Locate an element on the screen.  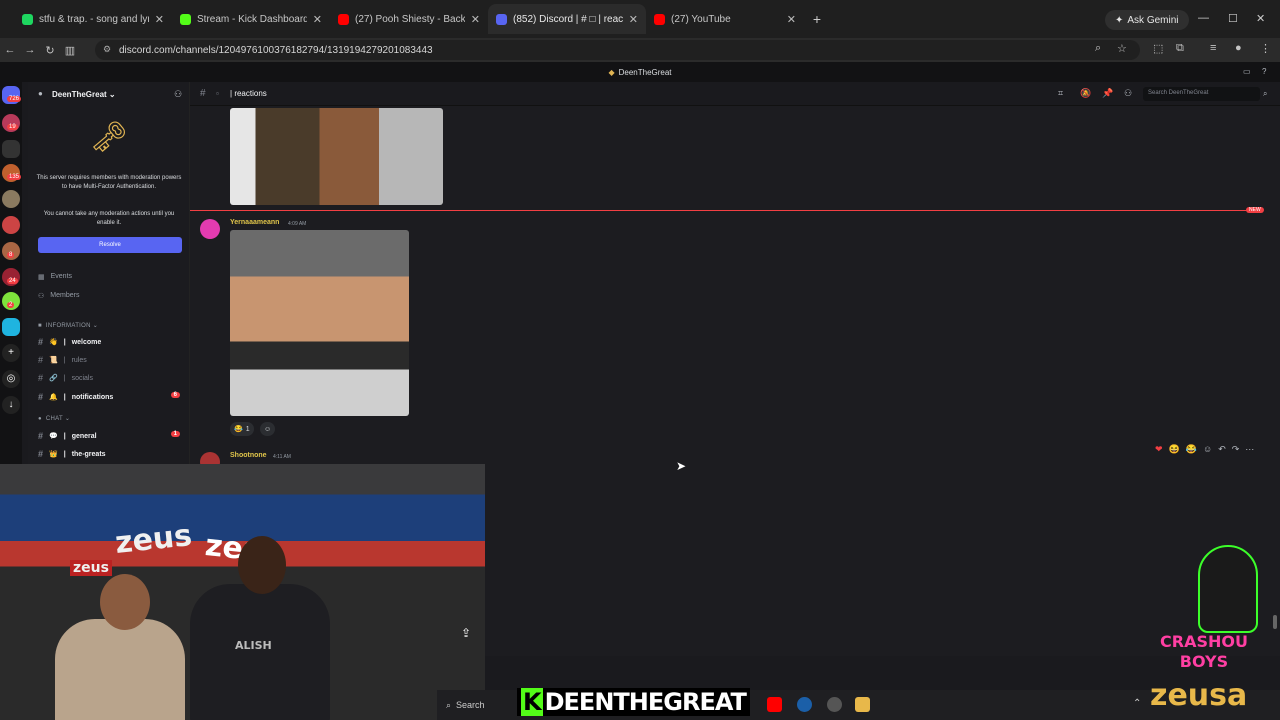
puzzle-icon: ⧉ is located at coordinates (1180, 48).